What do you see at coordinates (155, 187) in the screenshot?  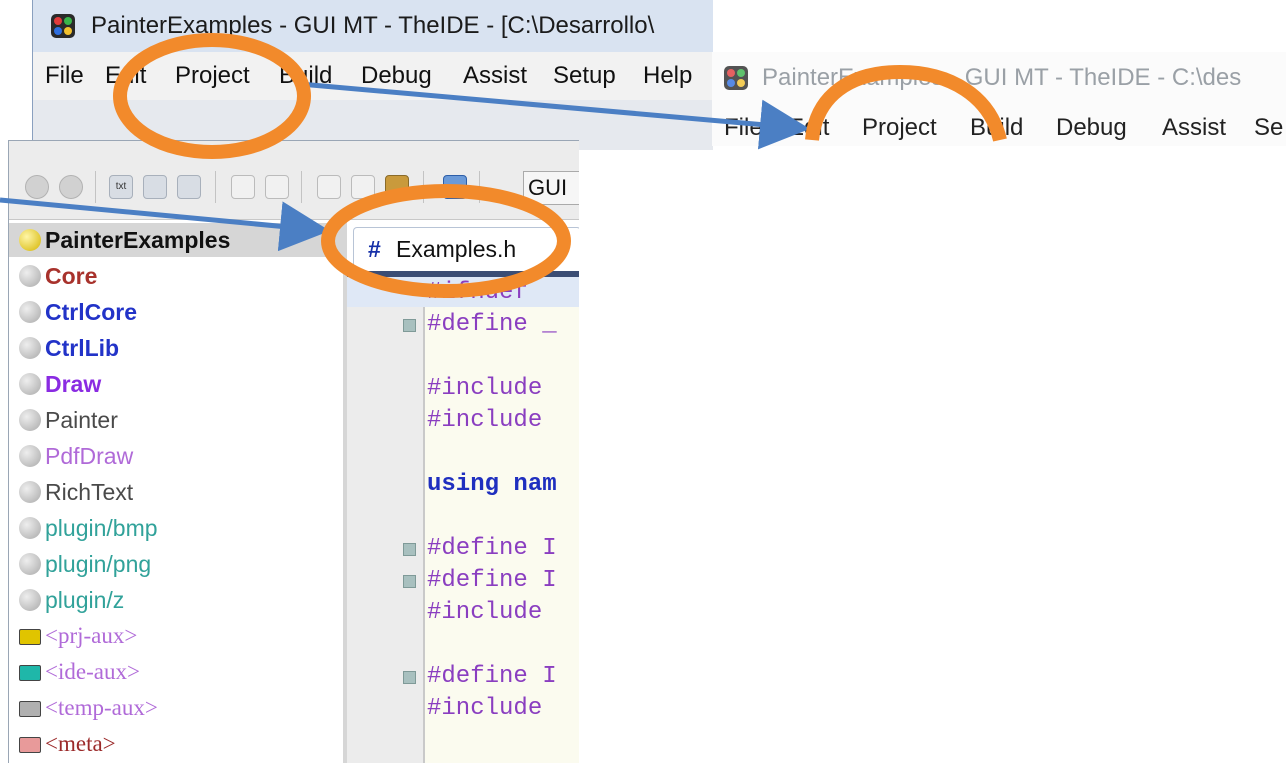 I see `layout-icon` at bounding box center [155, 187].